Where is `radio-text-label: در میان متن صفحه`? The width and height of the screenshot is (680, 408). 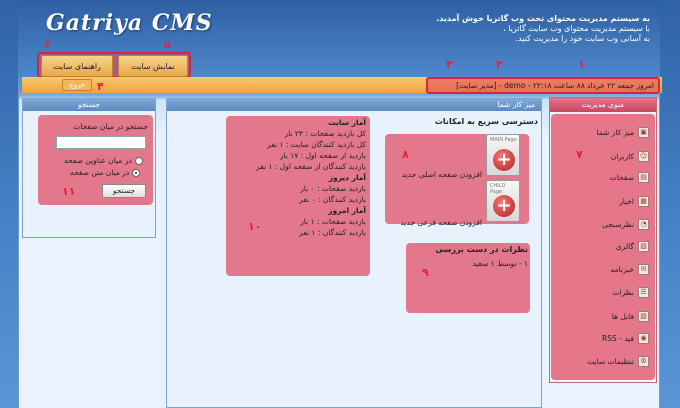
radio-text-label: در میان متن صفحه is located at coordinates (100, 172).